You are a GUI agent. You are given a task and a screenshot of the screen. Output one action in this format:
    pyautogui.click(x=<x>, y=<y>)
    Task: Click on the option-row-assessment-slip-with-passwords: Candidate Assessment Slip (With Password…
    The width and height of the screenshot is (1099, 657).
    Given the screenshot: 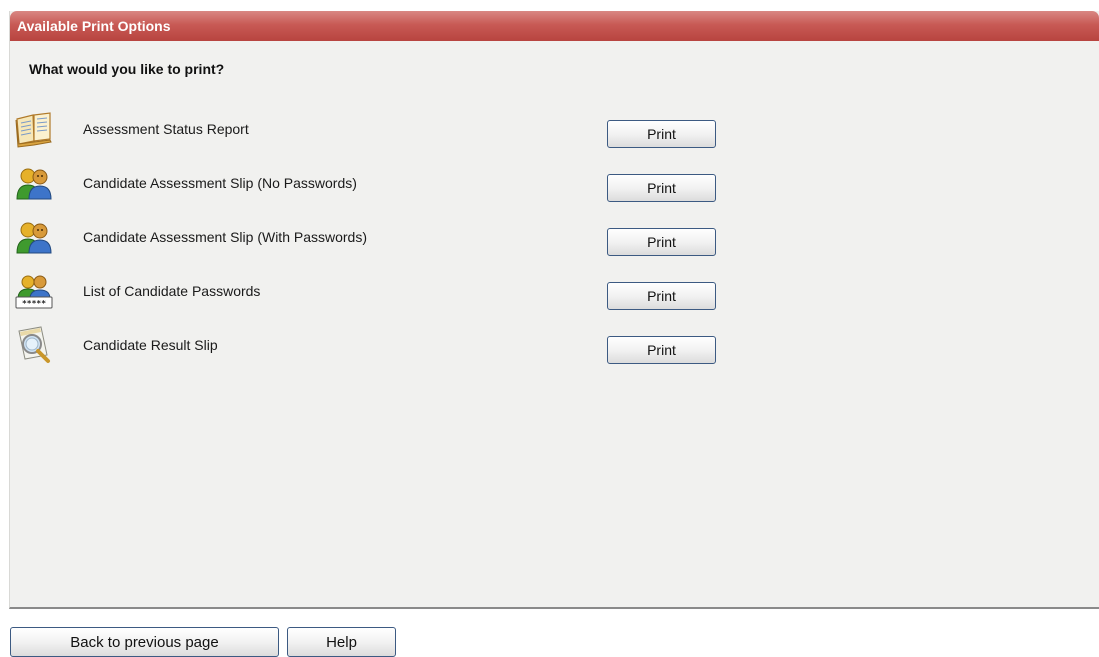 What is the action you would take?
    pyautogui.click(x=554, y=244)
    